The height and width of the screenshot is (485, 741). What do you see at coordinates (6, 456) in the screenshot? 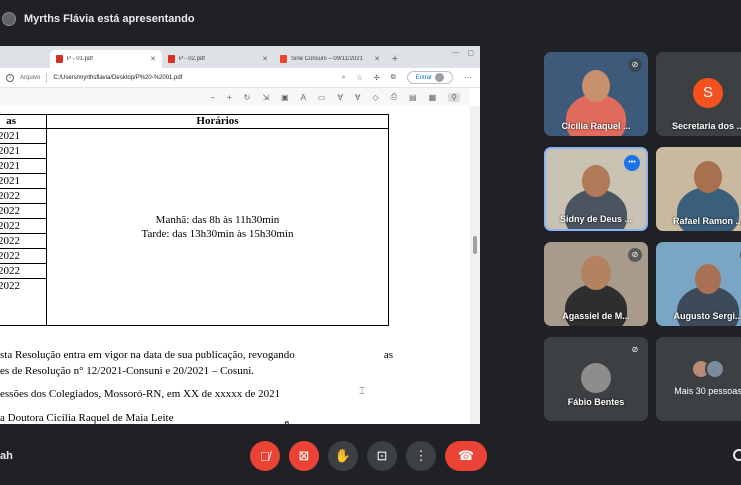
I see `meeting-name: ah` at bounding box center [6, 456].